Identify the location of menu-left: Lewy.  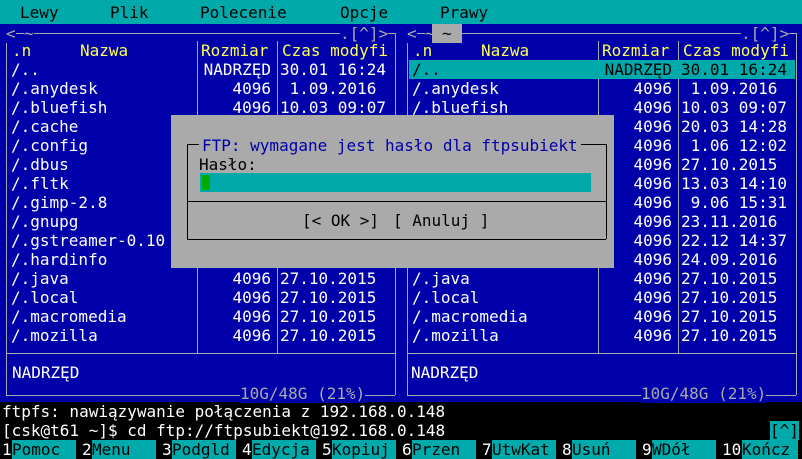
(39, 12).